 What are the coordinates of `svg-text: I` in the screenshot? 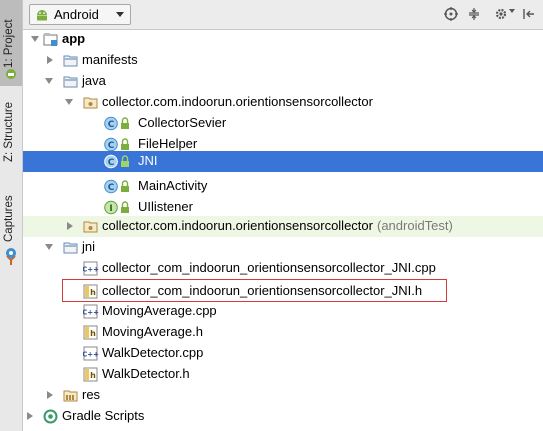 It's located at (110, 209).